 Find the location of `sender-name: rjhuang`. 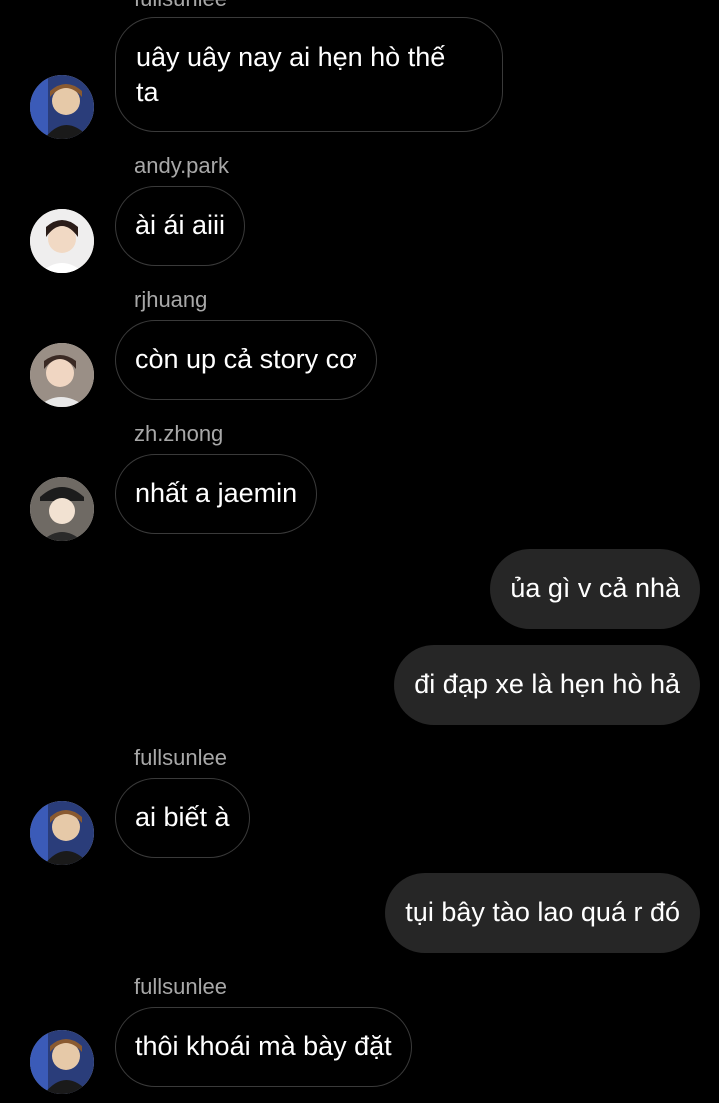

sender-name: rjhuang is located at coordinates (171, 299).